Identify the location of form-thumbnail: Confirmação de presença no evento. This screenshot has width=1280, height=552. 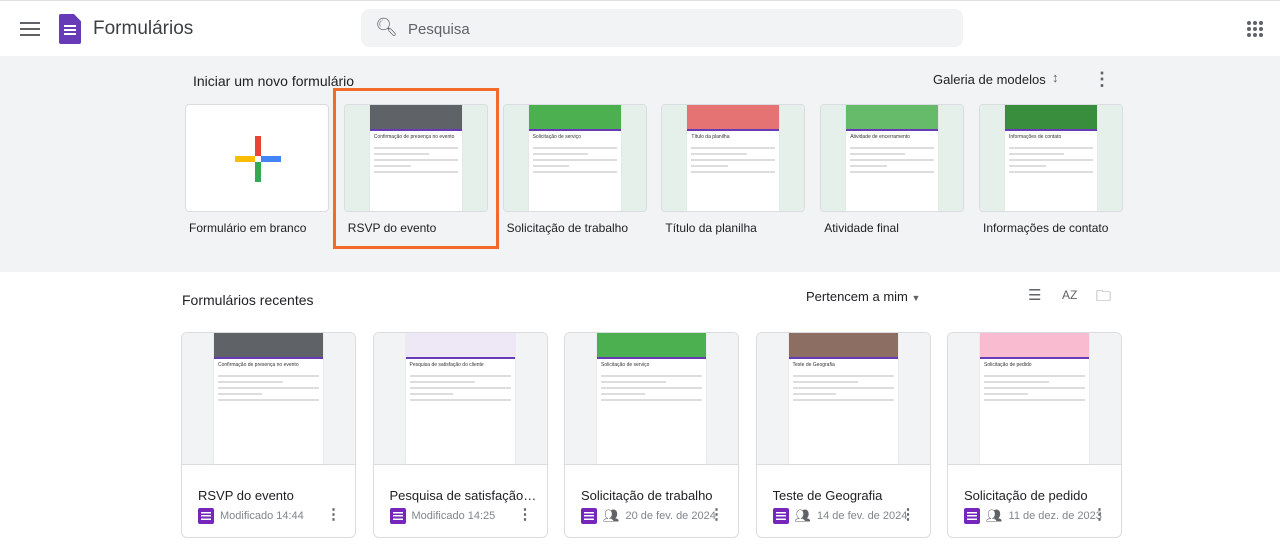
(268, 399).